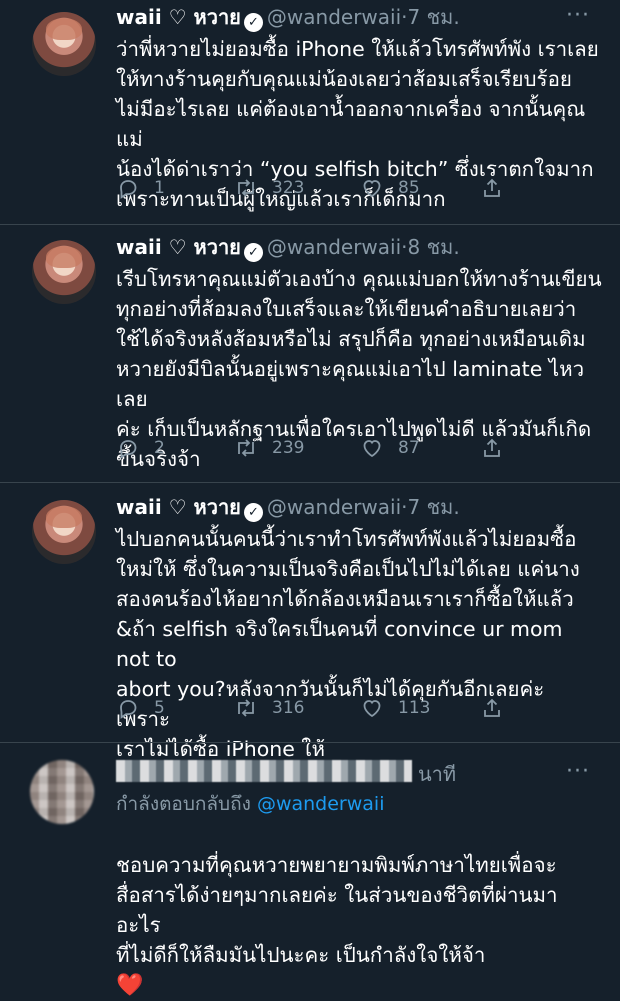 The image size is (620, 1001). Describe the element at coordinates (269, 448) in the screenshot. I see `retweet-button: 239` at that location.